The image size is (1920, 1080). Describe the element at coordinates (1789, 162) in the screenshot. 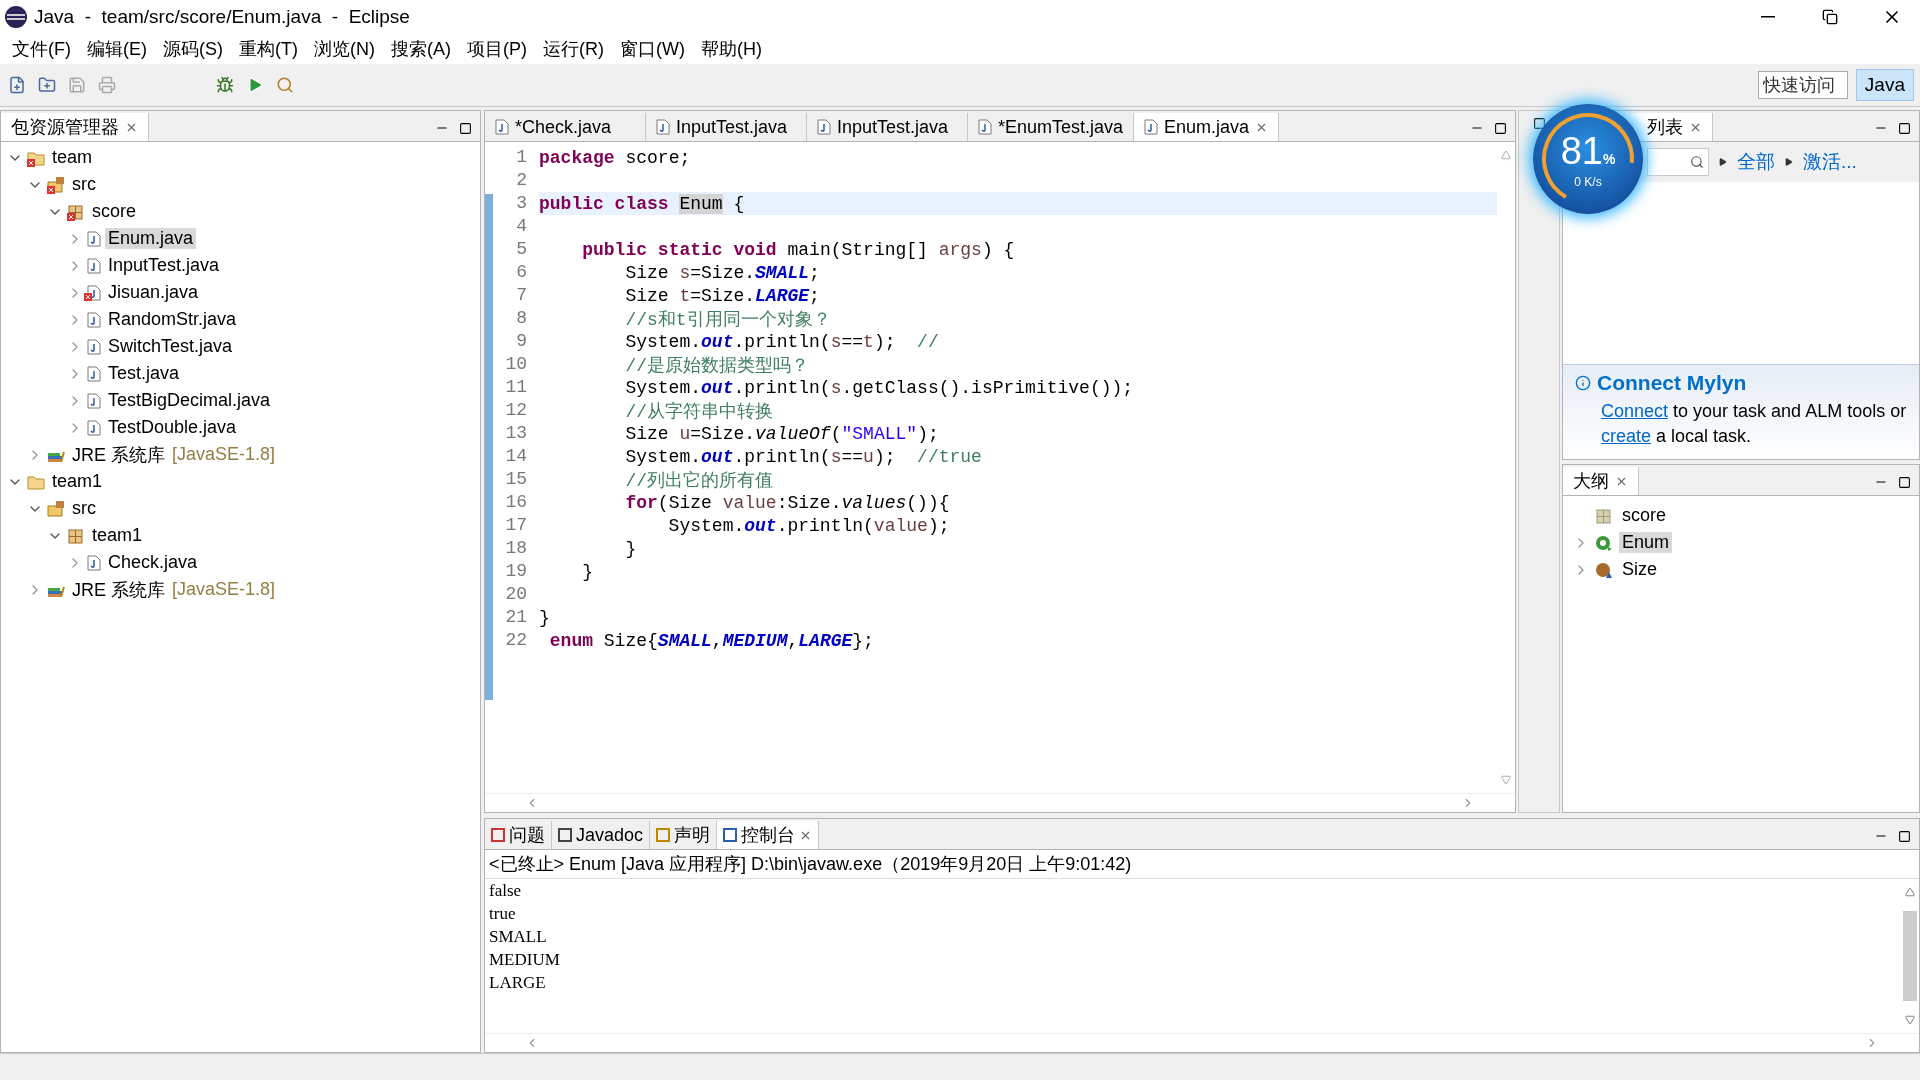

I see `arrow-icon` at that location.